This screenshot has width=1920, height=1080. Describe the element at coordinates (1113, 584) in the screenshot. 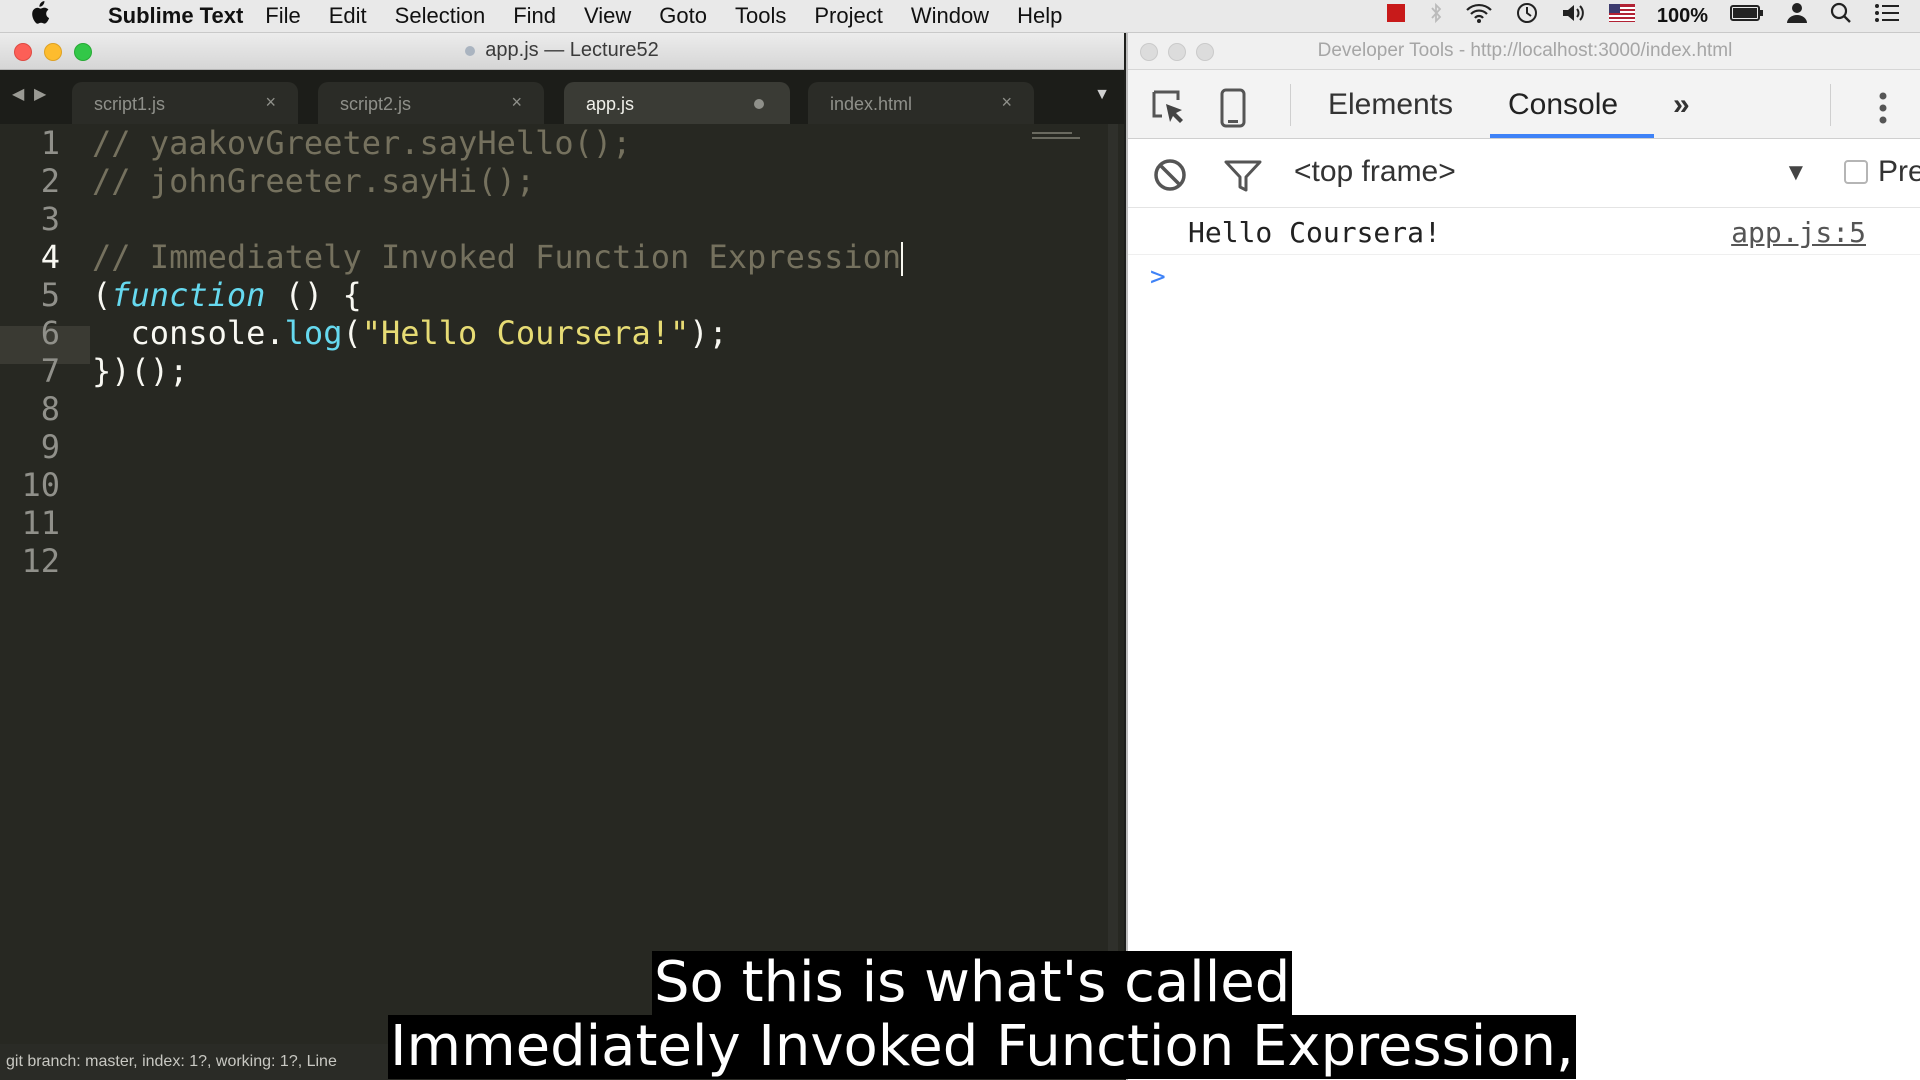

I see `editor-scrollbar` at that location.